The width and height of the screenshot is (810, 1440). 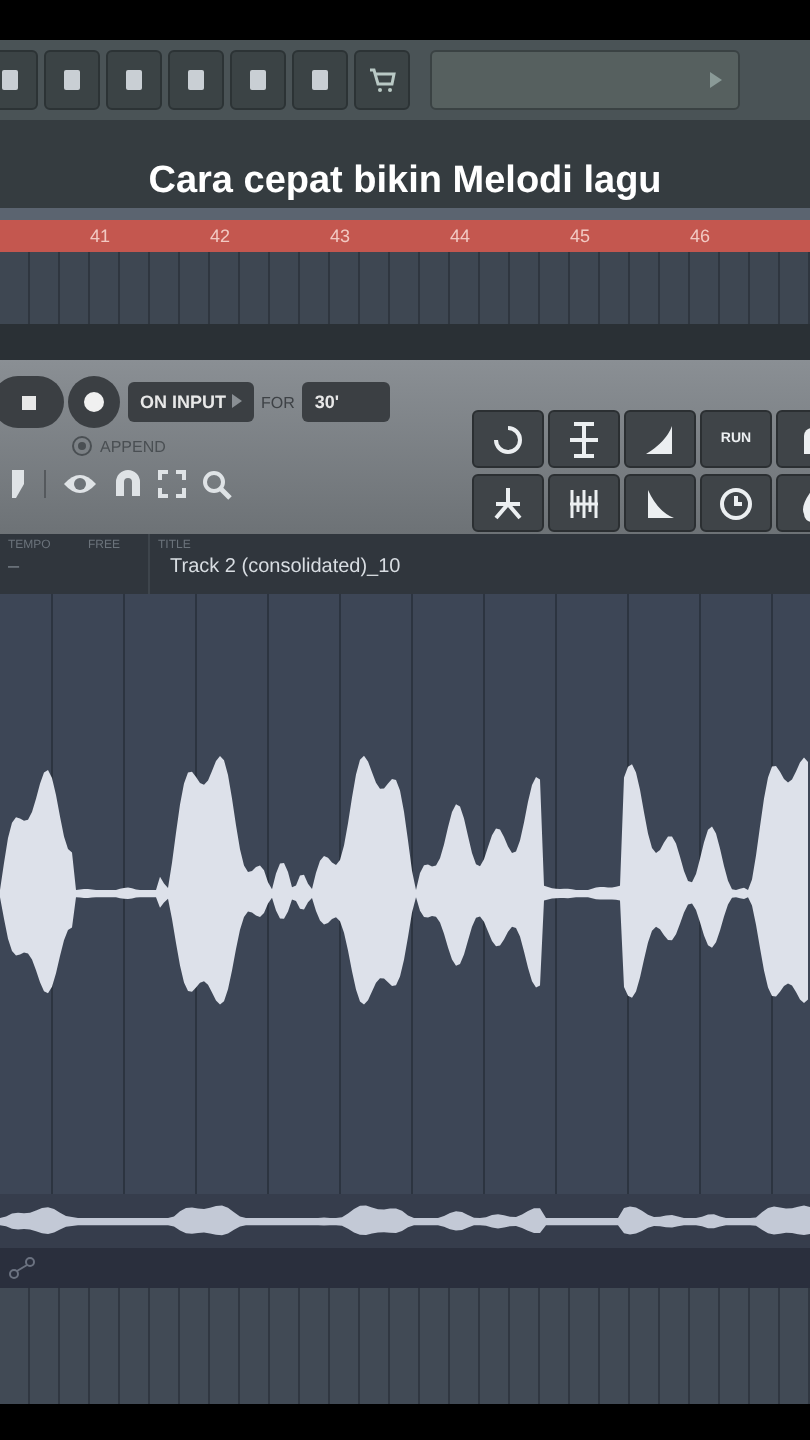 What do you see at coordinates (405, 182) in the screenshot?
I see `video-caption: Cara cepat bikin Melodi lagu` at bounding box center [405, 182].